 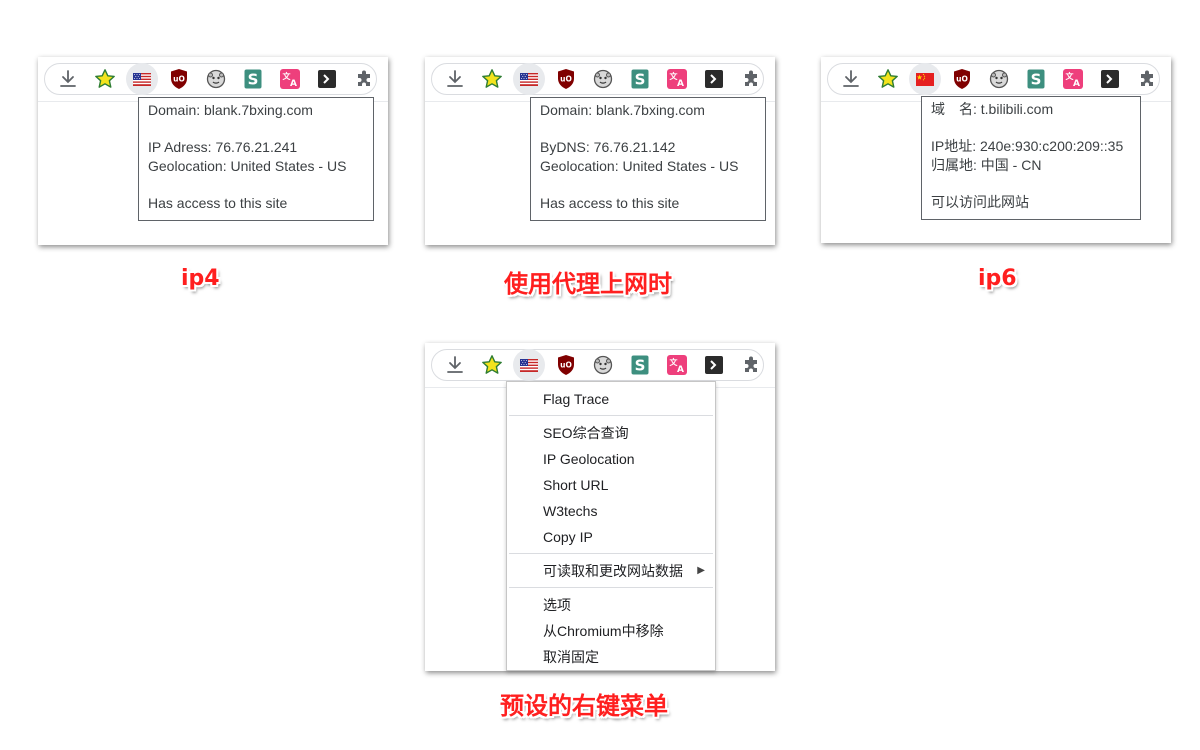 What do you see at coordinates (611, 485) in the screenshot?
I see `menu-item-short-url: Short URL` at bounding box center [611, 485].